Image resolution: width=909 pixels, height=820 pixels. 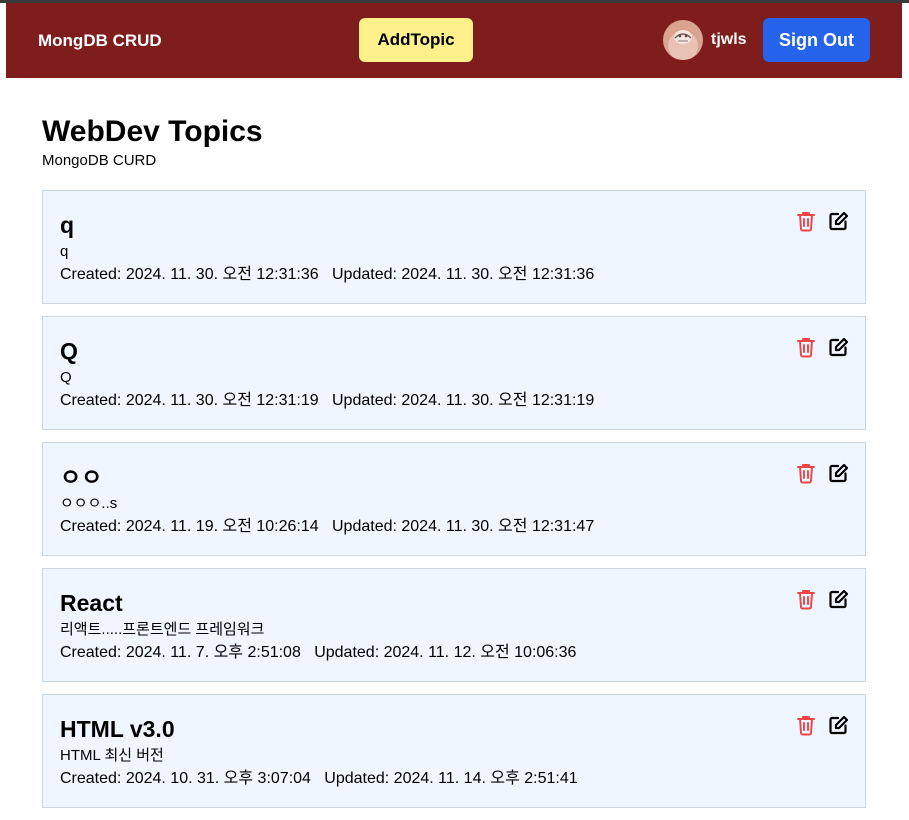 What do you see at coordinates (89, 503) in the screenshot?
I see `topic-description: ㅇㅇㅇ..s` at bounding box center [89, 503].